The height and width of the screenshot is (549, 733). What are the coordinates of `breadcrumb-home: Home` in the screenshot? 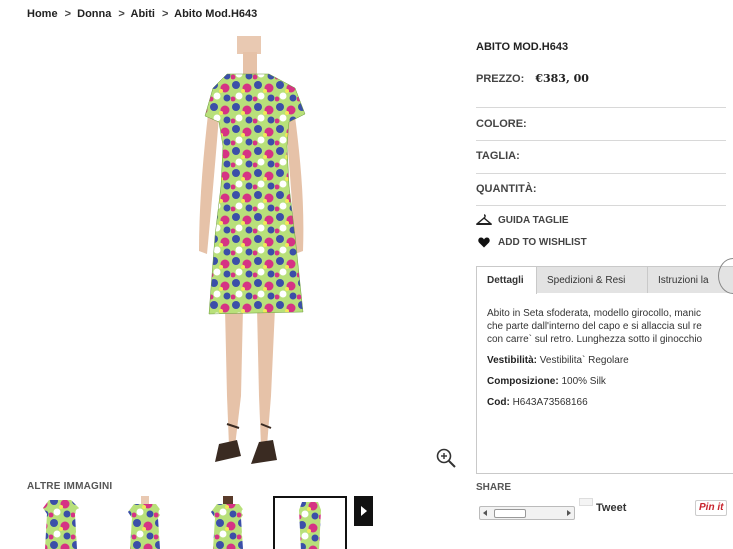 It's located at (42, 14).